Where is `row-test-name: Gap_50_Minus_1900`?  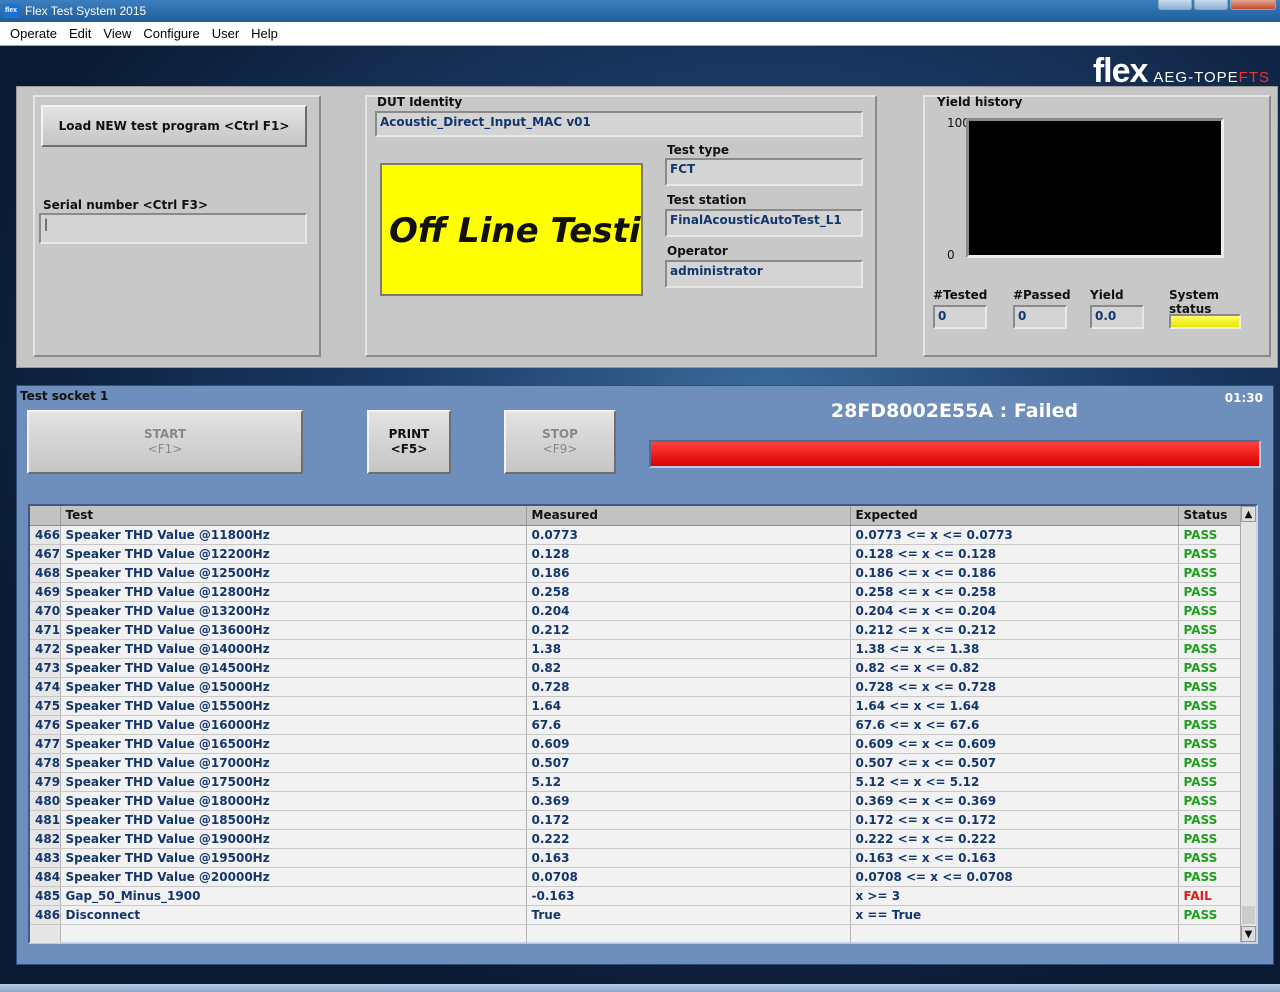
row-test-name: Gap_50_Minus_1900 is located at coordinates (293, 896).